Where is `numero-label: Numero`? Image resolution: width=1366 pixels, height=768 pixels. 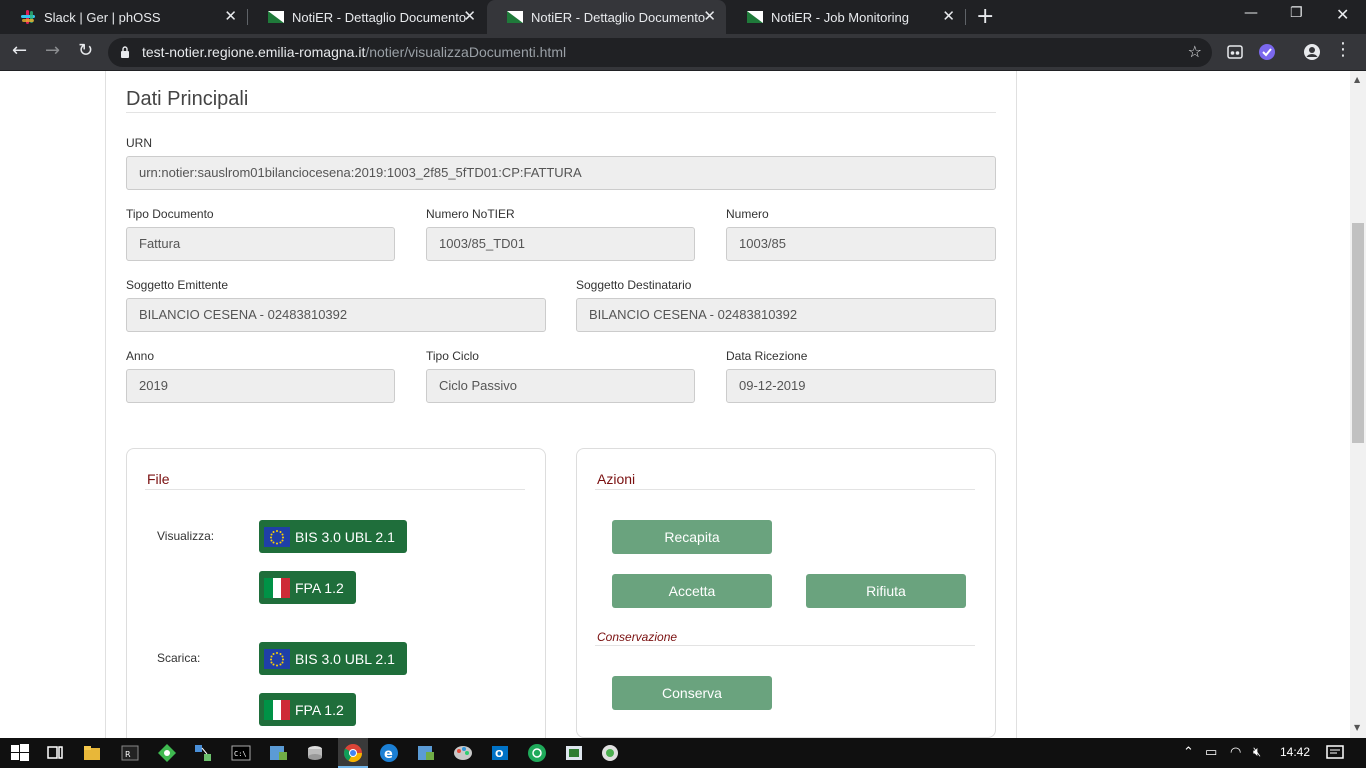
numero-label: Numero is located at coordinates (747, 214).